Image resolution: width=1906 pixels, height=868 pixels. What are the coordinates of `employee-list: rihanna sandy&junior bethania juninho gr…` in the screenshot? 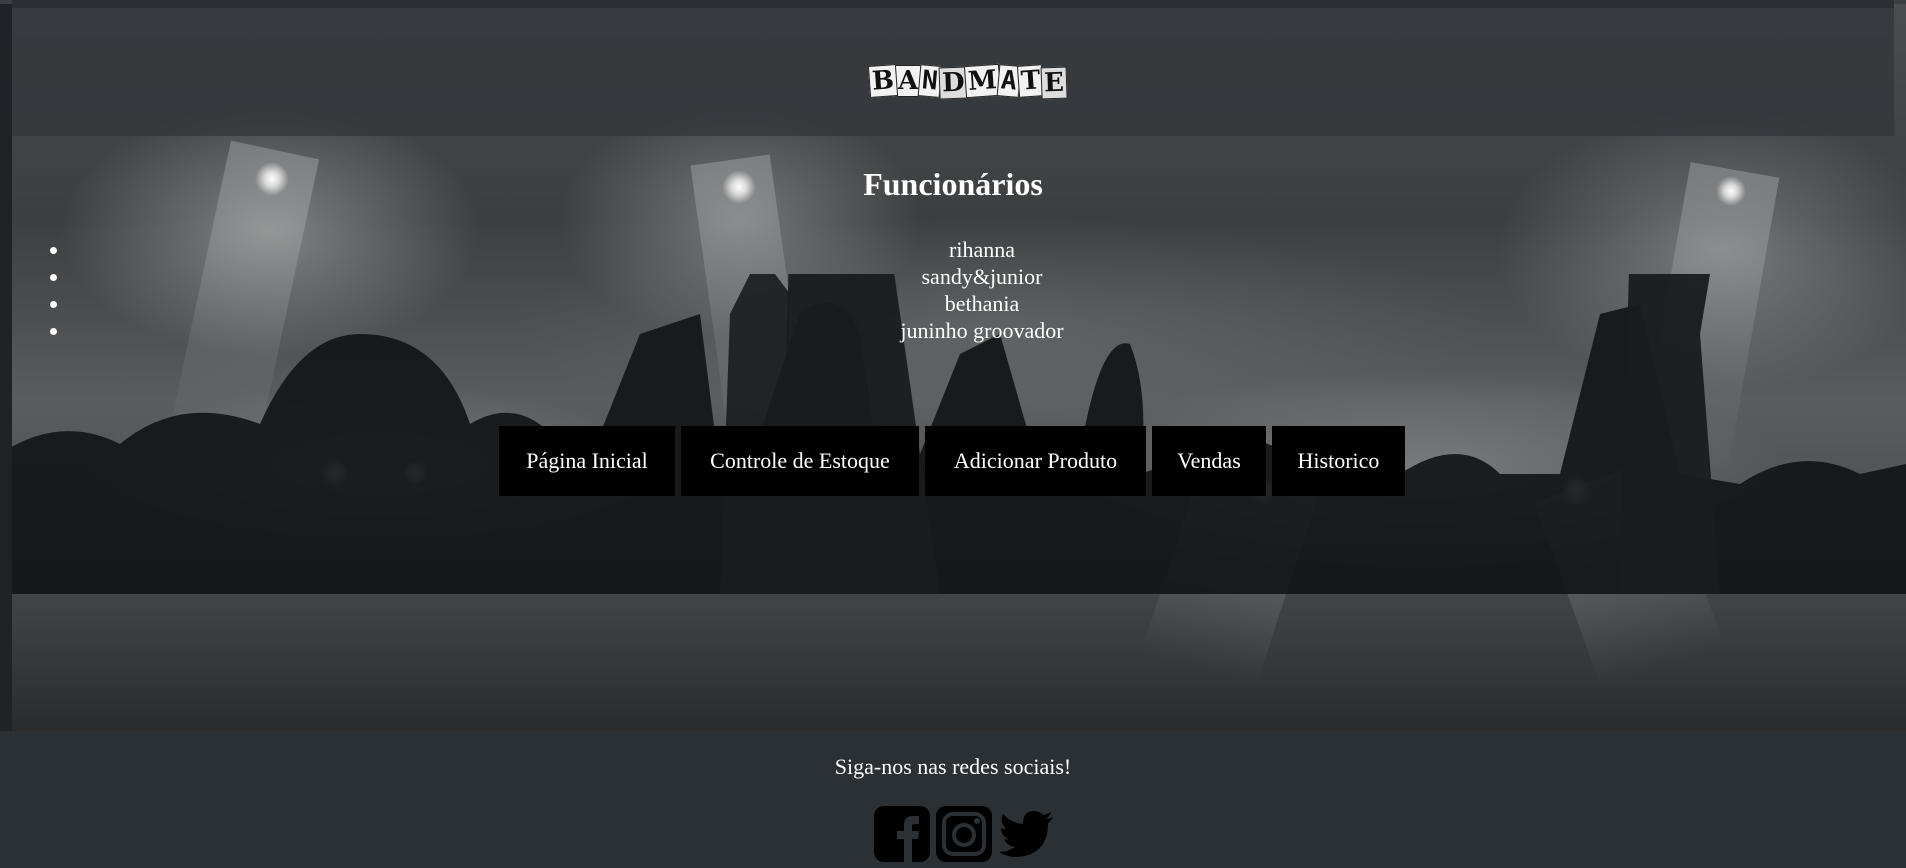 It's located at (953, 290).